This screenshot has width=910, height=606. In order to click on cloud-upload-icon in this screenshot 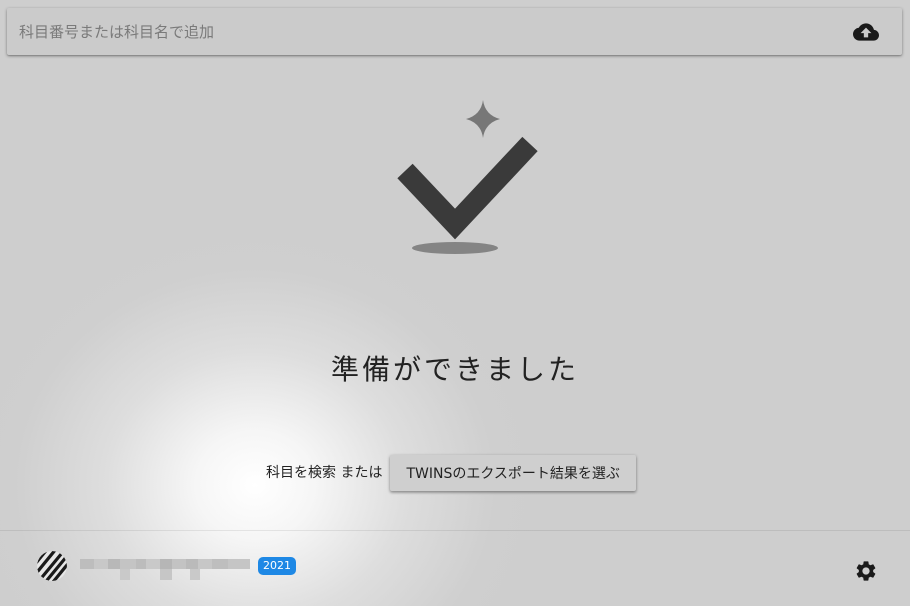, I will do `click(866, 32)`.